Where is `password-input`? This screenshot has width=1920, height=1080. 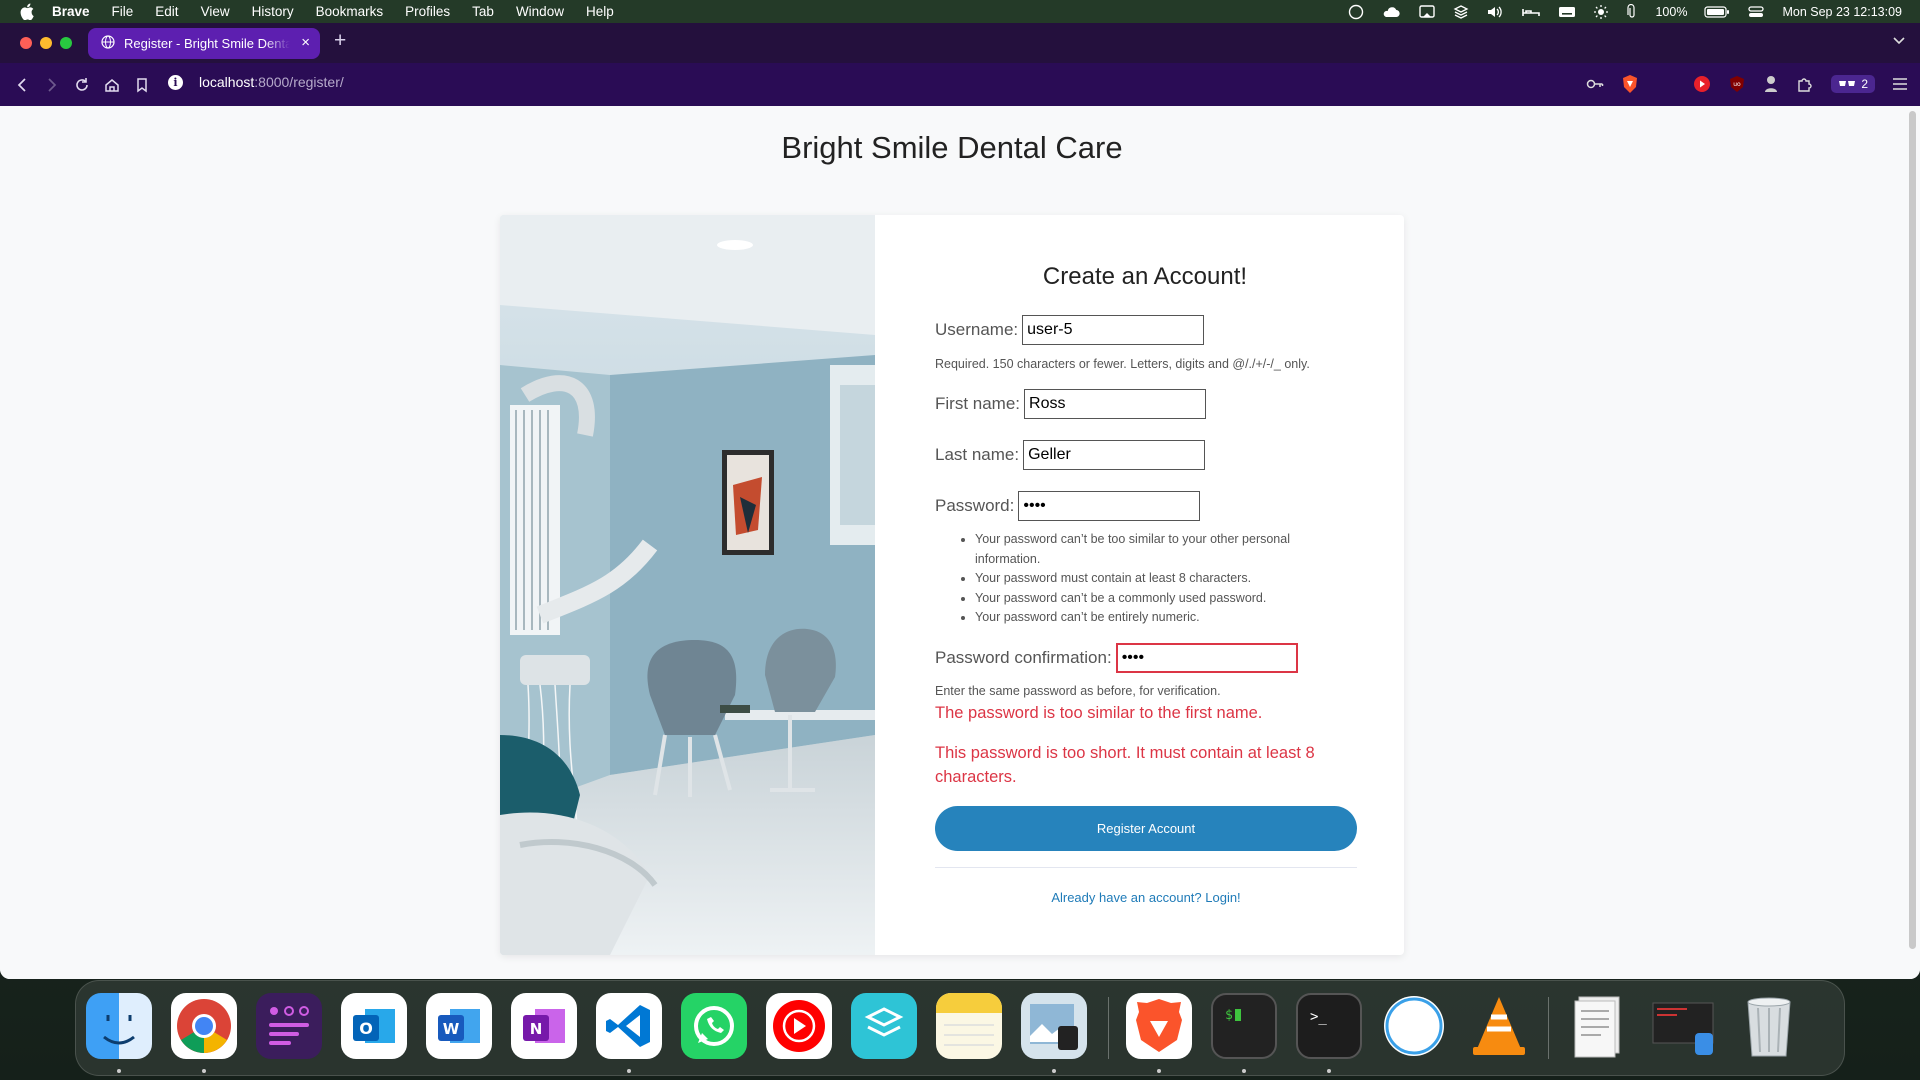
password-input is located at coordinates (1109, 506).